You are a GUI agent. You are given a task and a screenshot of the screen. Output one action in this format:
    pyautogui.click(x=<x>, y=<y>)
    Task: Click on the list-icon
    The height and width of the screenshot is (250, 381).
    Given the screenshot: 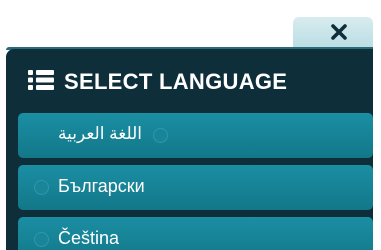 What is the action you would take?
    pyautogui.click(x=41, y=80)
    